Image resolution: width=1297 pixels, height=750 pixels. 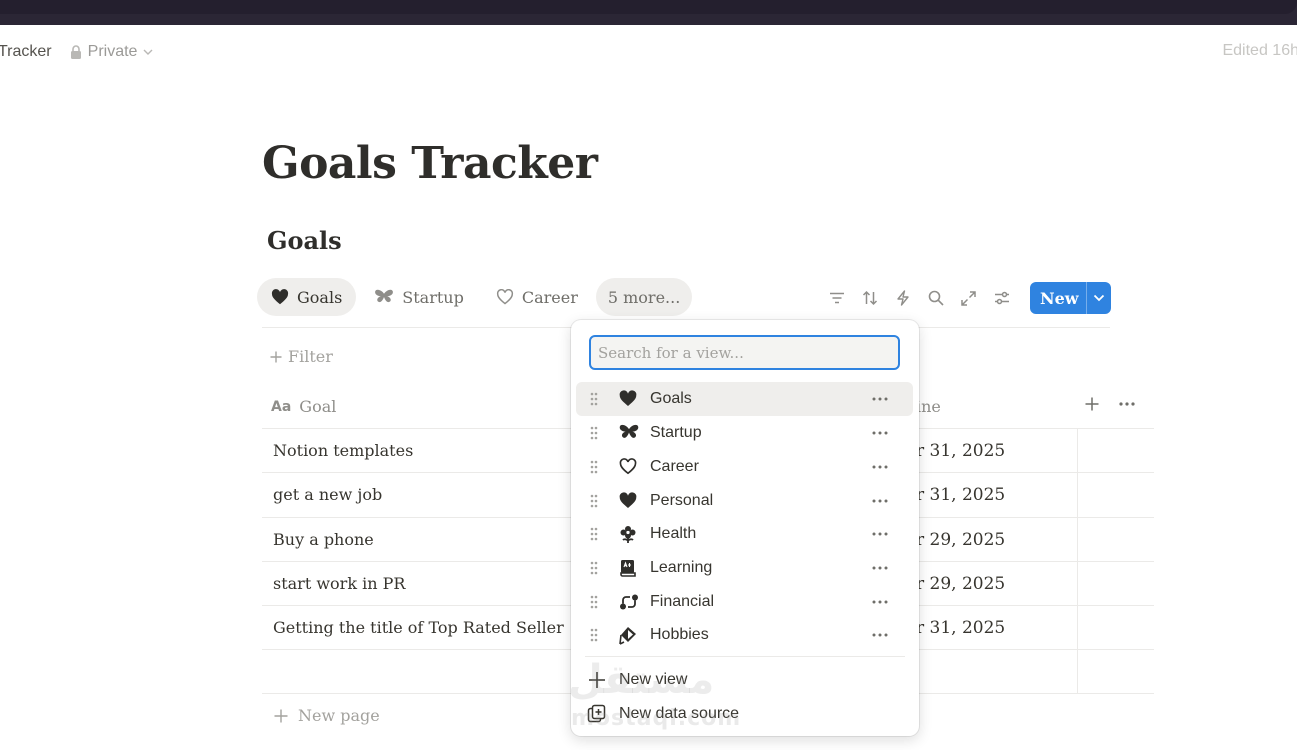 I want to click on view-item-personal: Personal, so click(x=744, y=501).